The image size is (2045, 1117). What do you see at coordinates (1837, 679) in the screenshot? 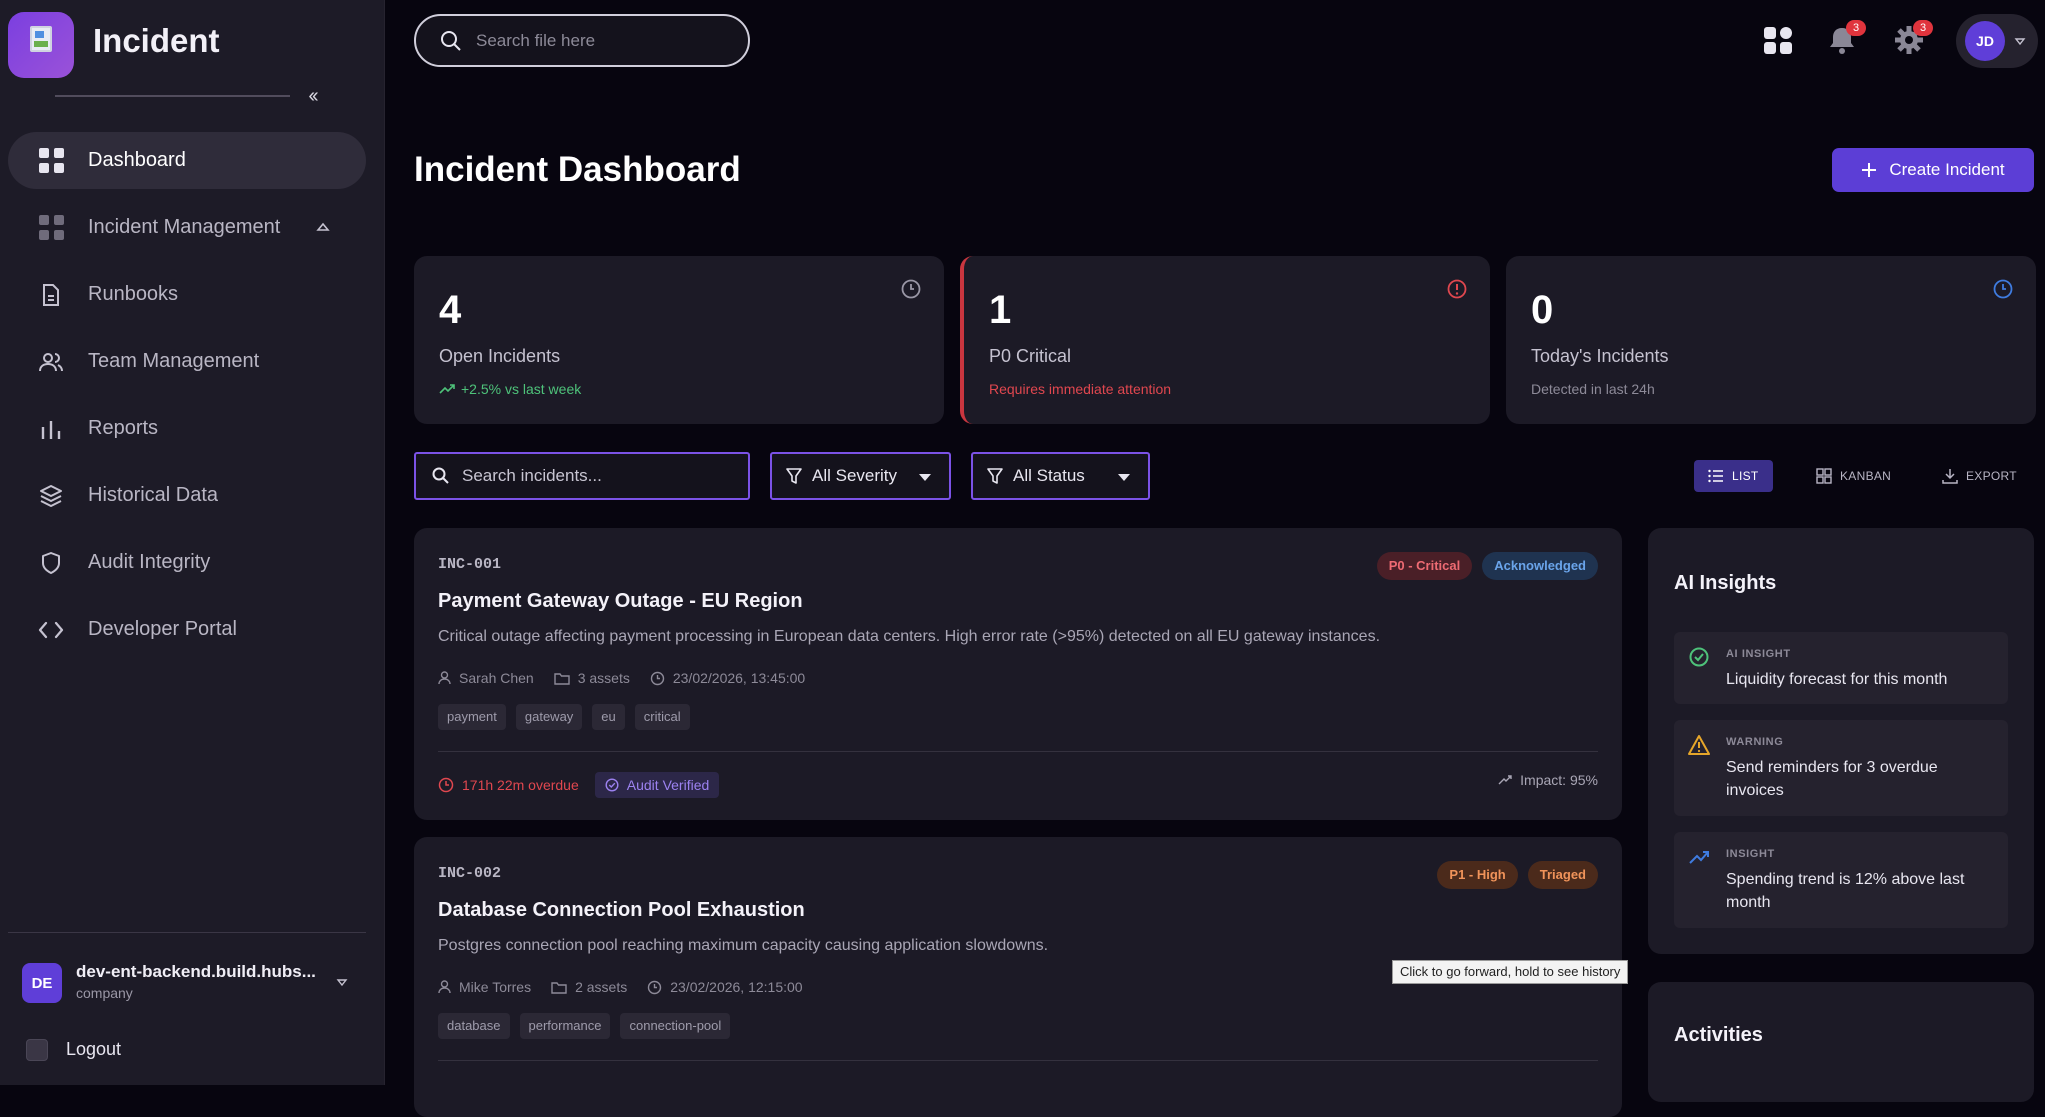
I see `insight-text: Liquidity forecast for this month` at bounding box center [1837, 679].